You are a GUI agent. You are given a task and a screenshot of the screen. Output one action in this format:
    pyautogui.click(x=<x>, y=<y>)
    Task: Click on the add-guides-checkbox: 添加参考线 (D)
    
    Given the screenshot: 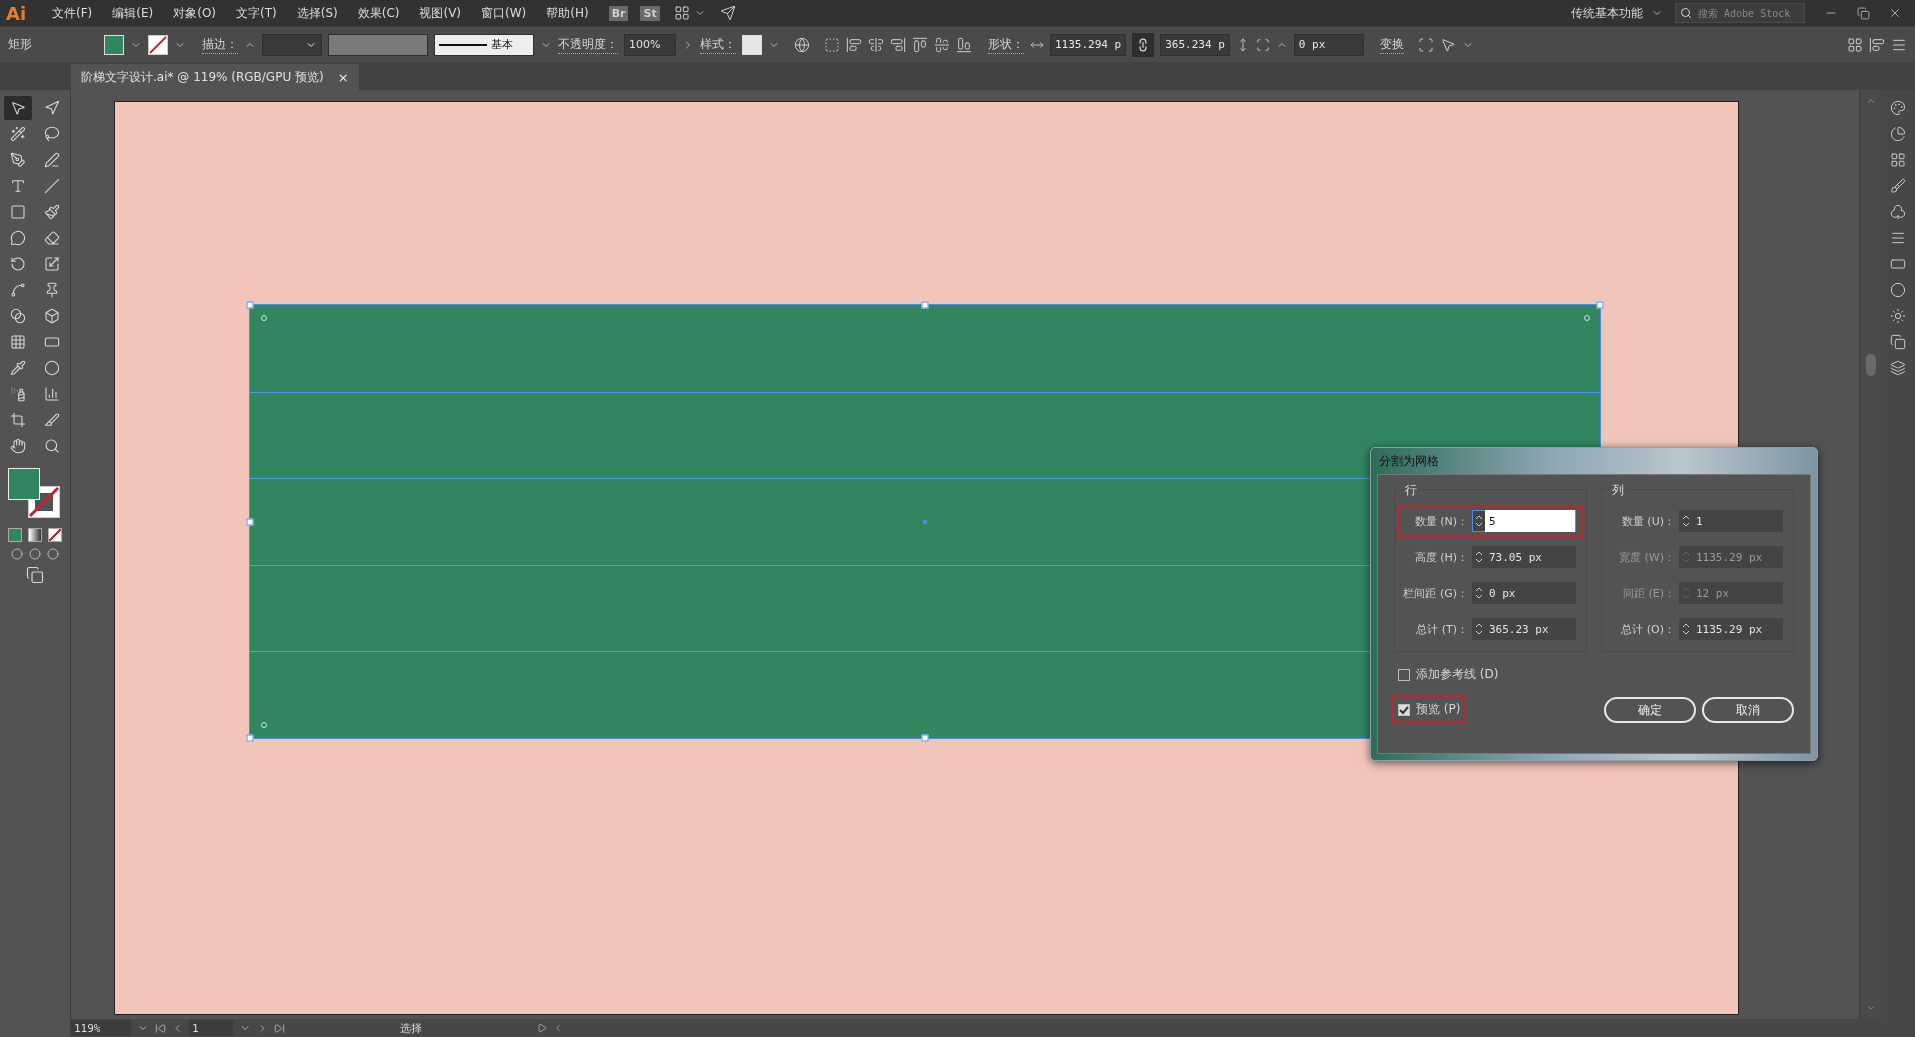 What is the action you would take?
    pyautogui.click(x=1448, y=674)
    